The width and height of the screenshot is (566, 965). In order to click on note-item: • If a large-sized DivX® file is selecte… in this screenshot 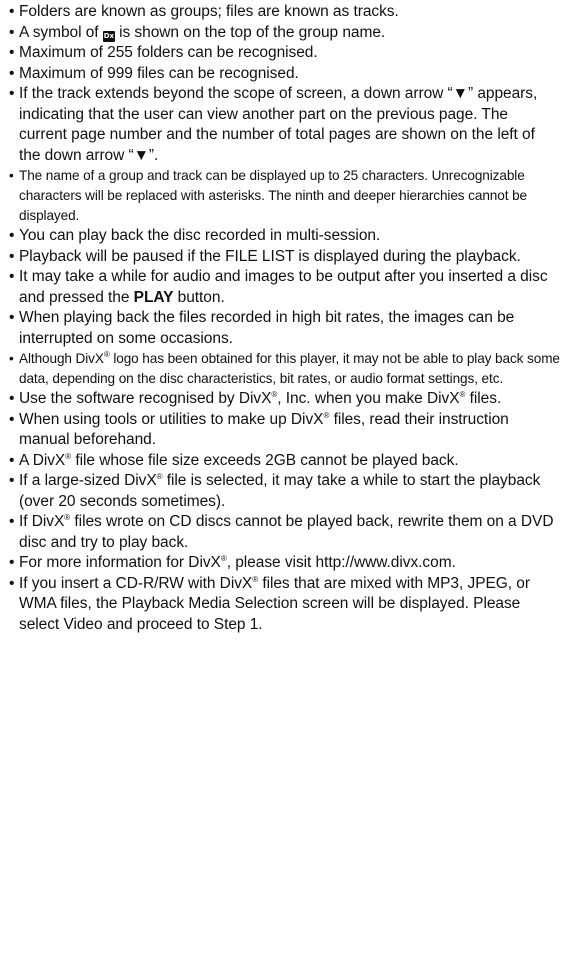, I will do `click(284, 491)`.